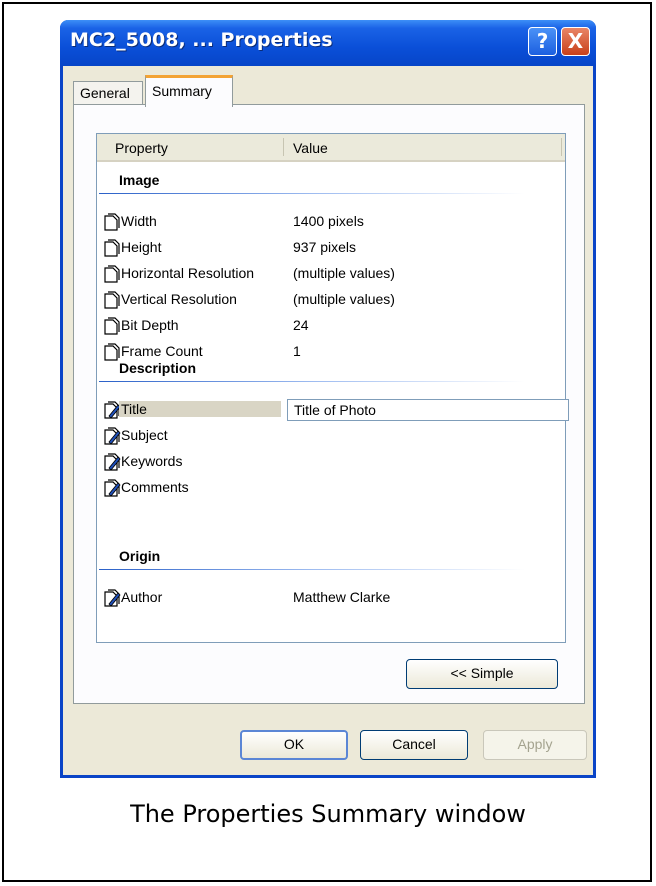 The height and width of the screenshot is (886, 656). I want to click on close-icon: X, so click(575, 41).